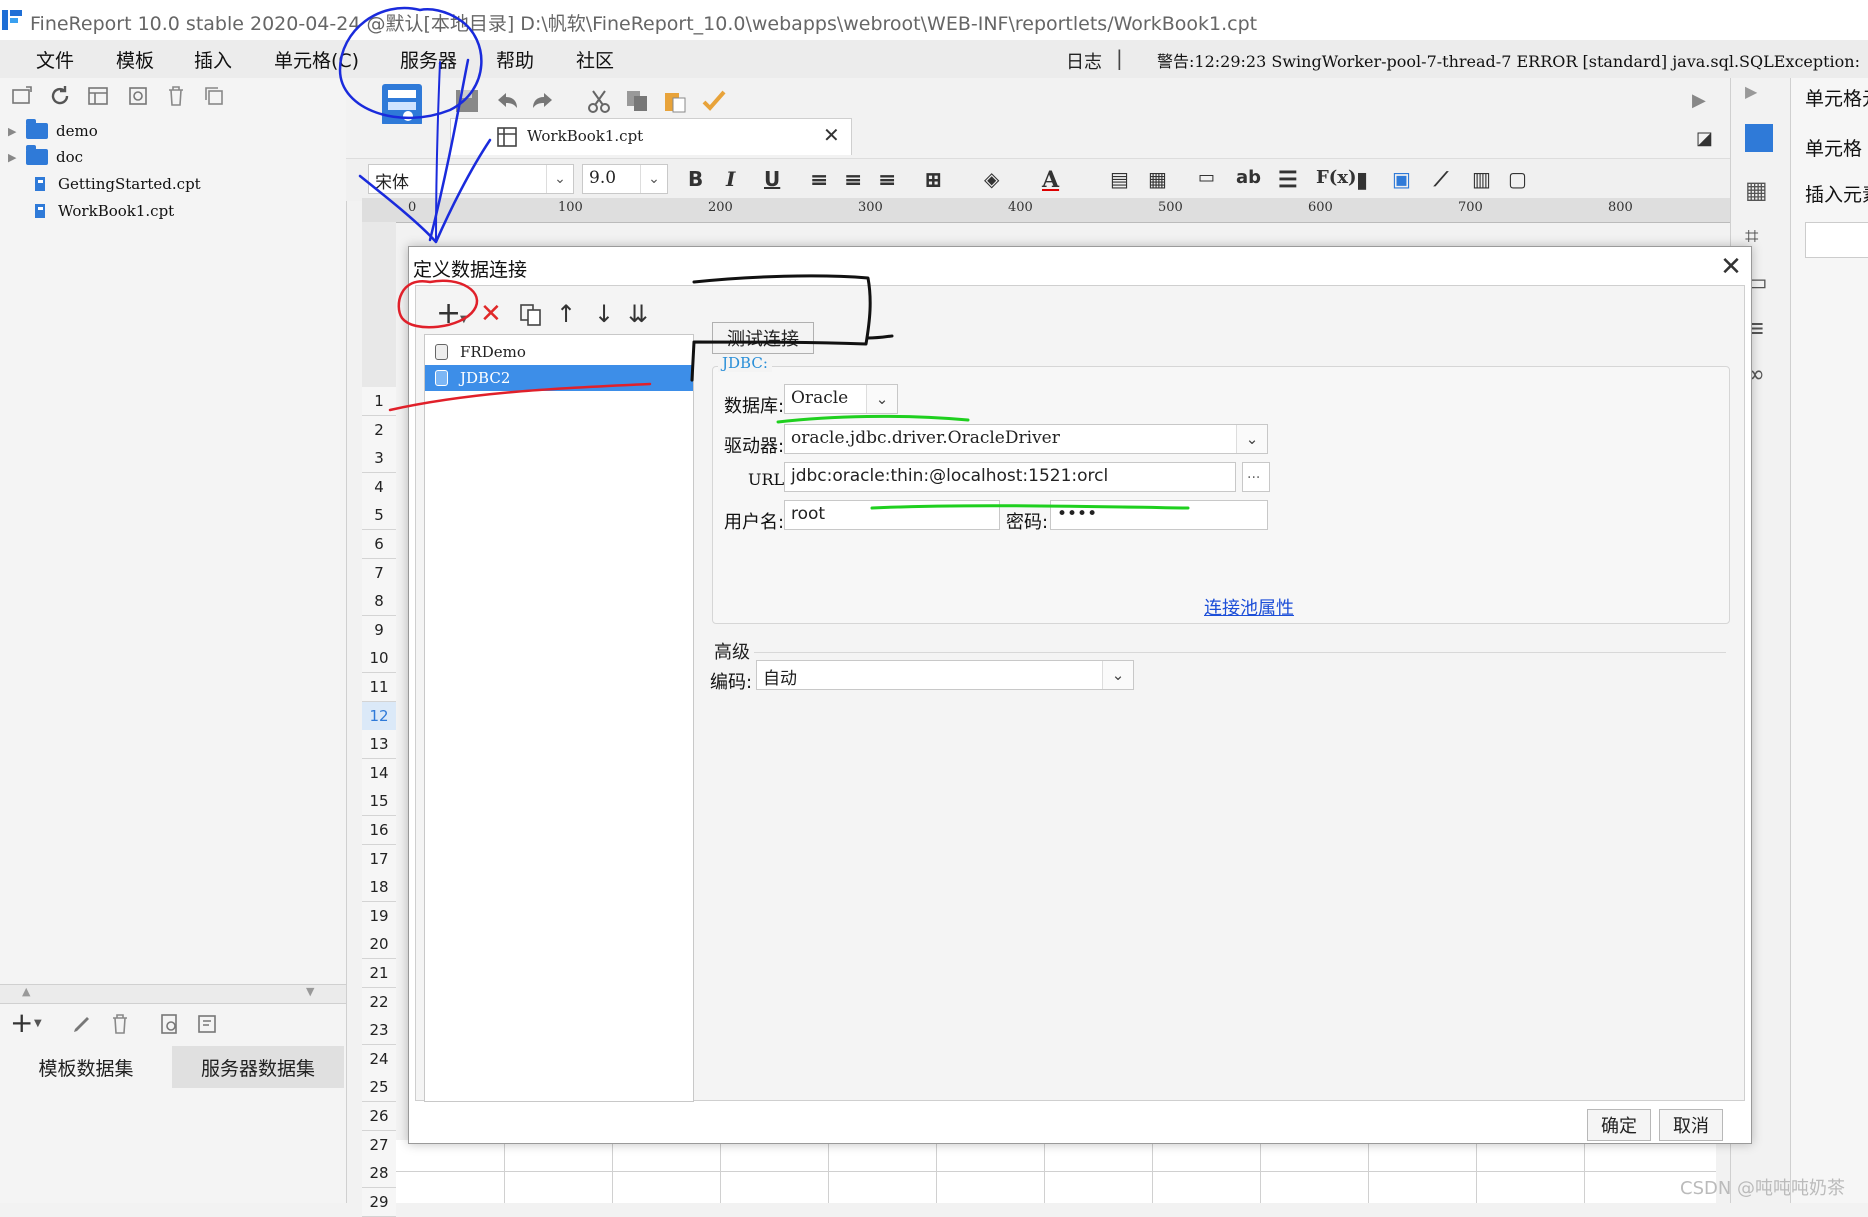  Describe the element at coordinates (730, 179) in the screenshot. I see `italic-icon: I` at that location.